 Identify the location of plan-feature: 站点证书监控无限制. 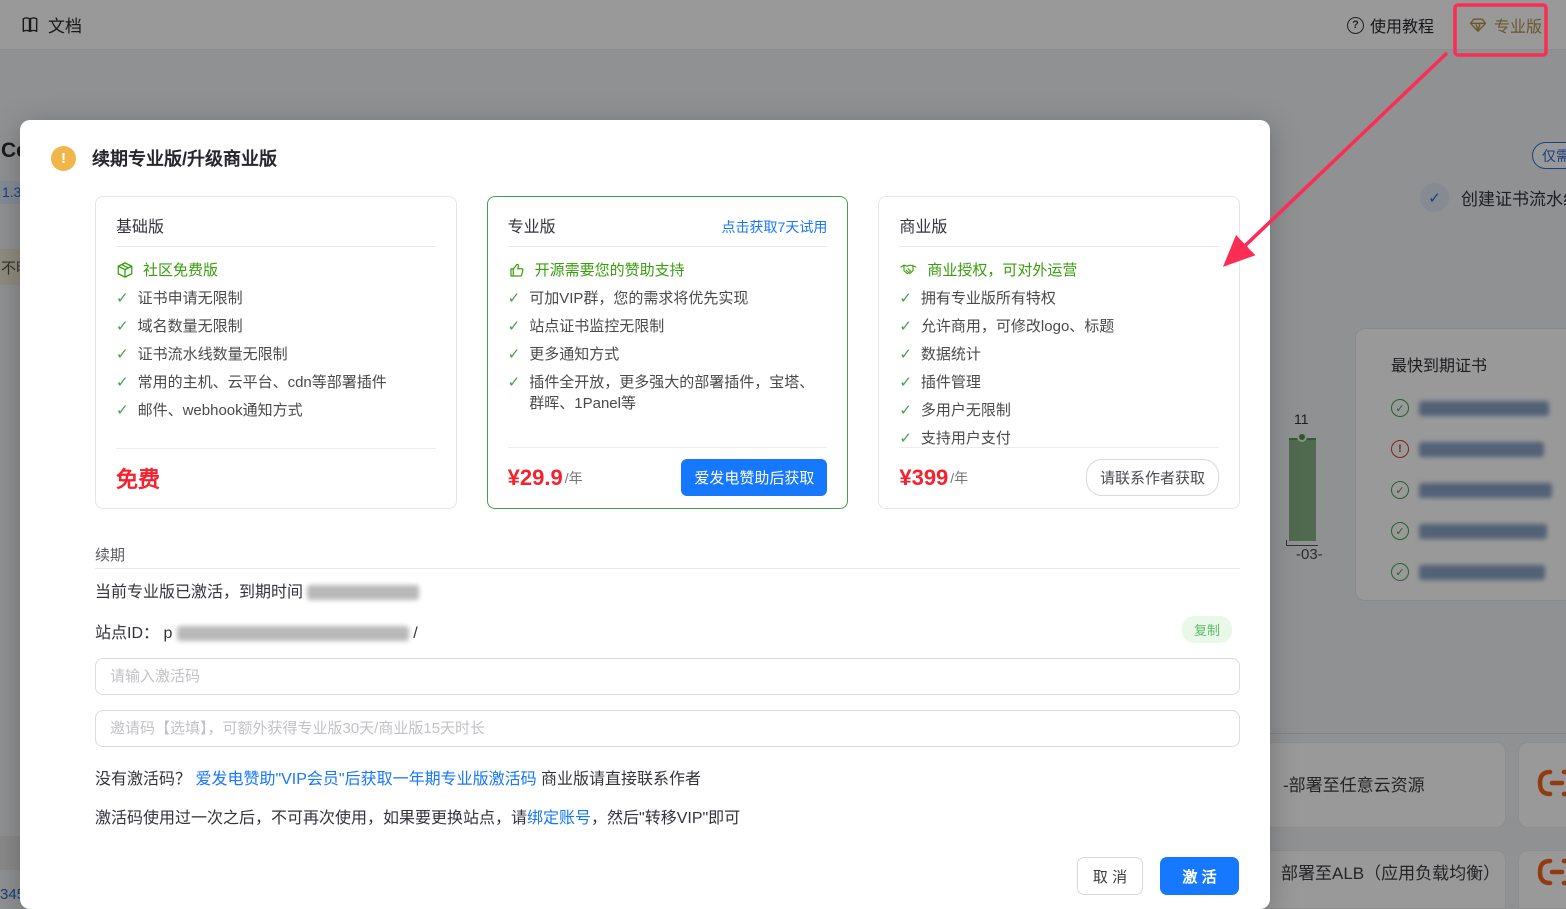
(597, 326).